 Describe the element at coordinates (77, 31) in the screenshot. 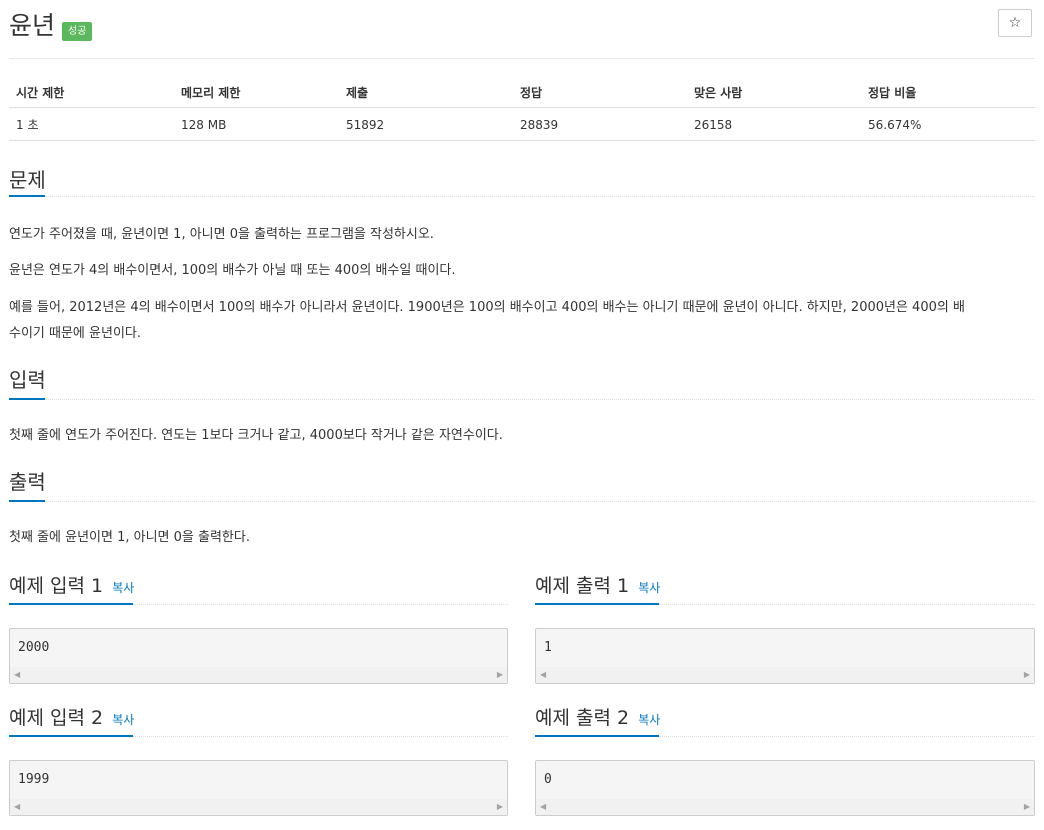

I see `status-badge: 성공` at that location.